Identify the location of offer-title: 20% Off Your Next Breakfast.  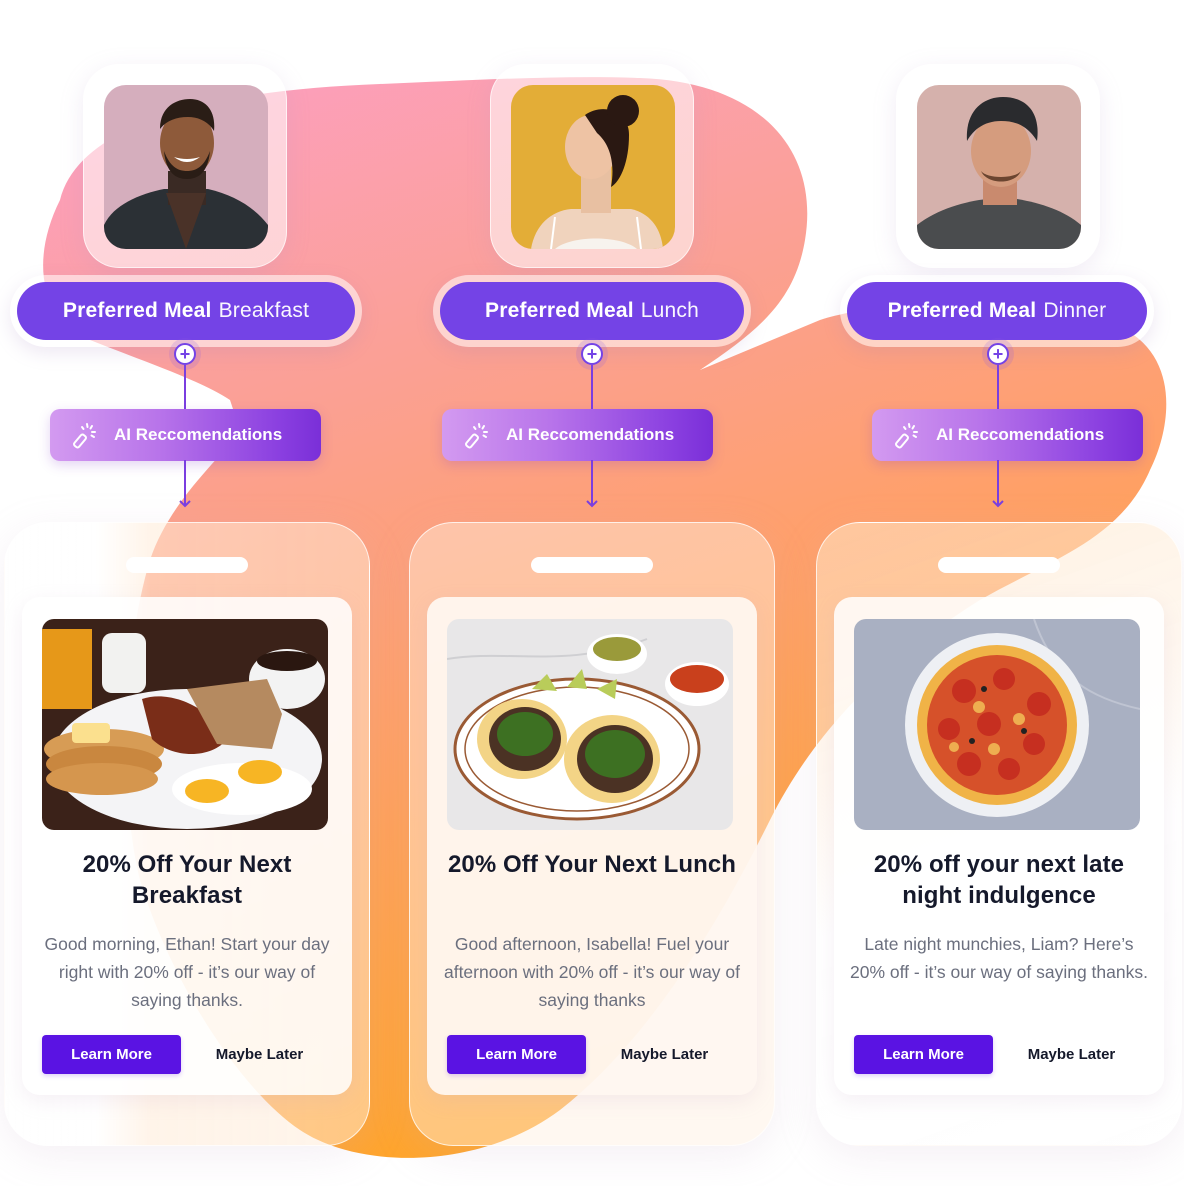
(187, 880).